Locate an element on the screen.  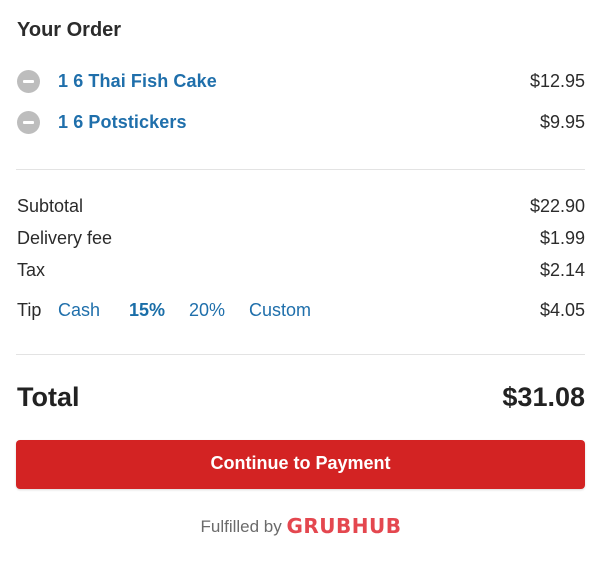
tip-value: $4.05 is located at coordinates (562, 310).